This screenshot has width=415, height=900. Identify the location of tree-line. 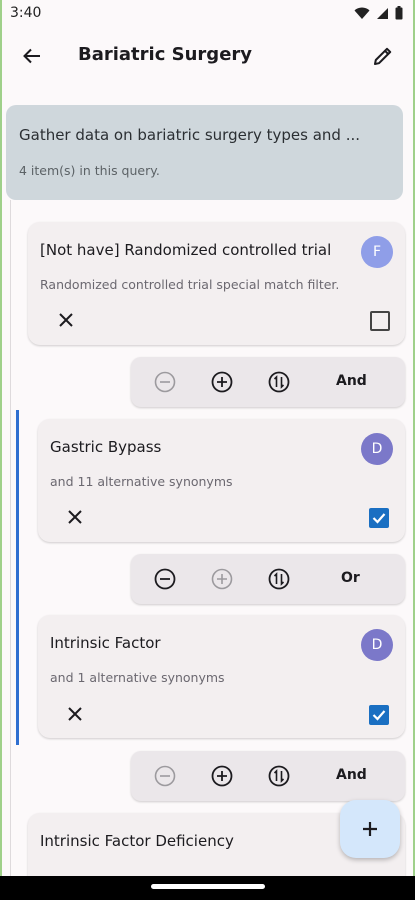
(10, 538).